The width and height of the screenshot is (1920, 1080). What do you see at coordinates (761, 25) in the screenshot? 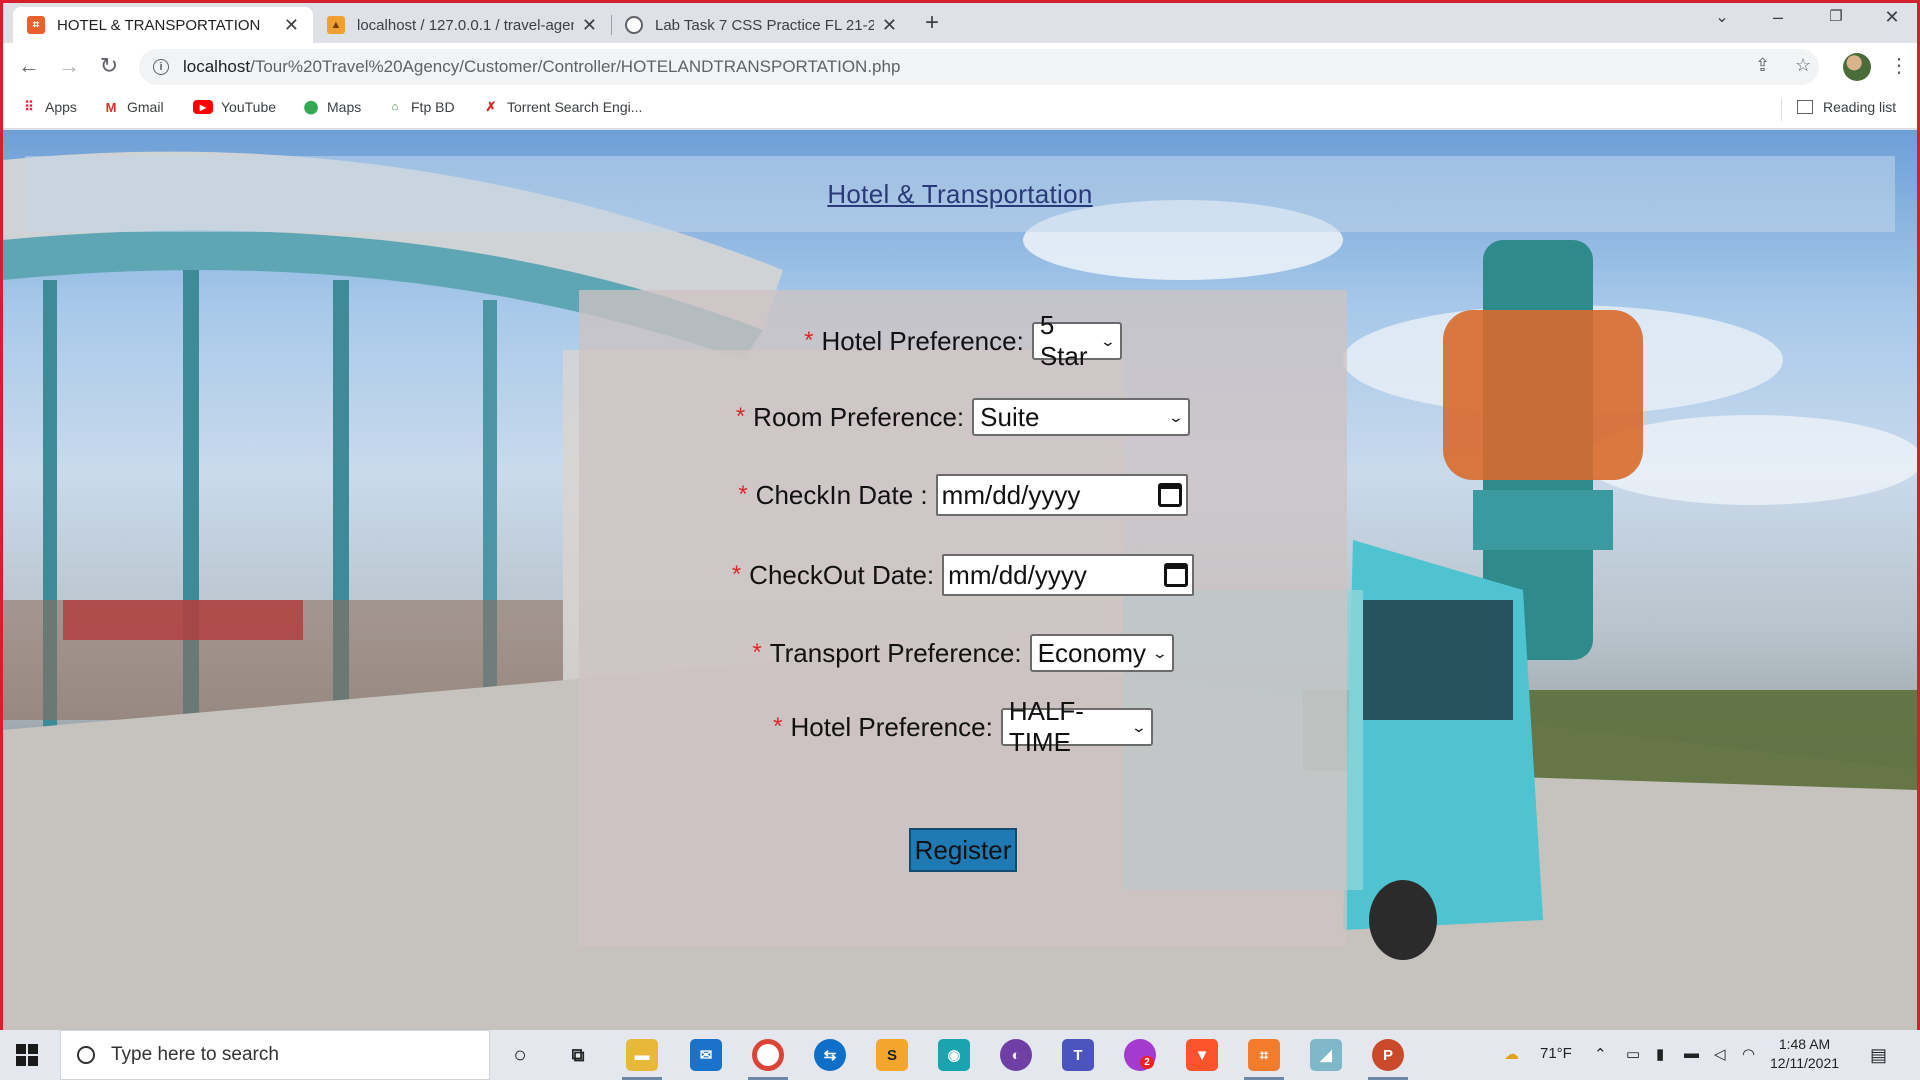
I see `tab-lab-task: Lab Task 7 CSS Practice FL 21-22 ✕` at bounding box center [761, 25].